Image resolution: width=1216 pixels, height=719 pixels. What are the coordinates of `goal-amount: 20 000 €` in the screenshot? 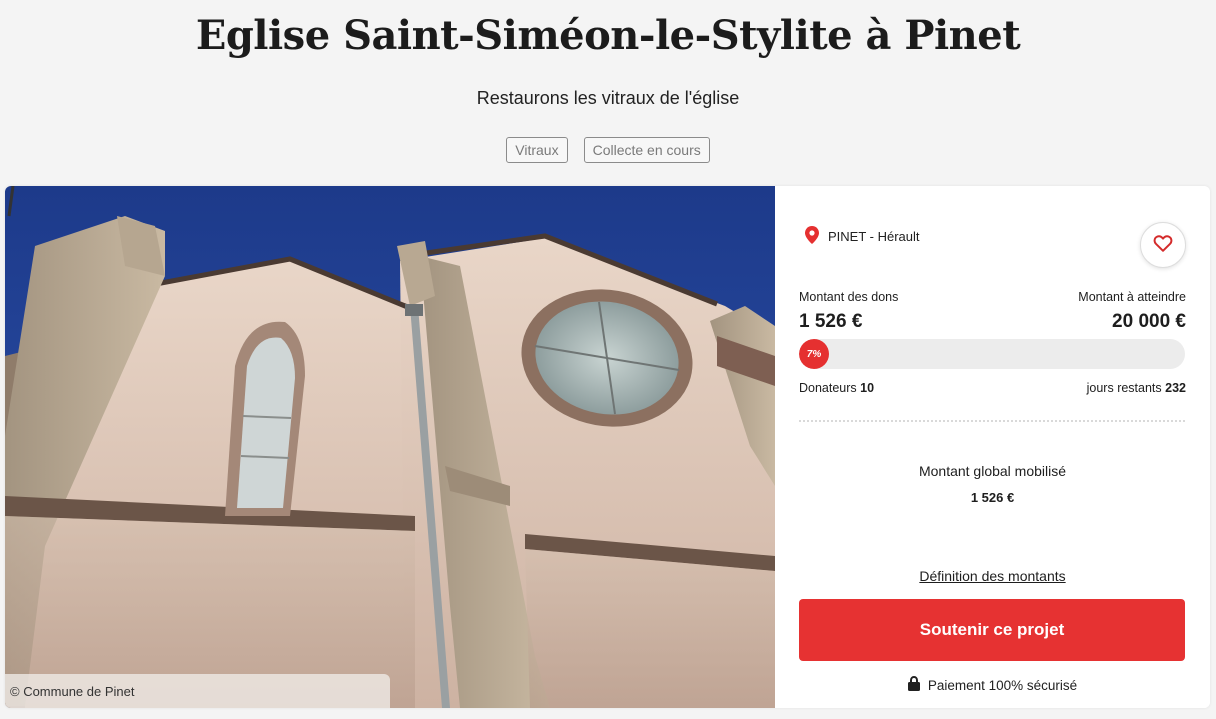 It's located at (1149, 321).